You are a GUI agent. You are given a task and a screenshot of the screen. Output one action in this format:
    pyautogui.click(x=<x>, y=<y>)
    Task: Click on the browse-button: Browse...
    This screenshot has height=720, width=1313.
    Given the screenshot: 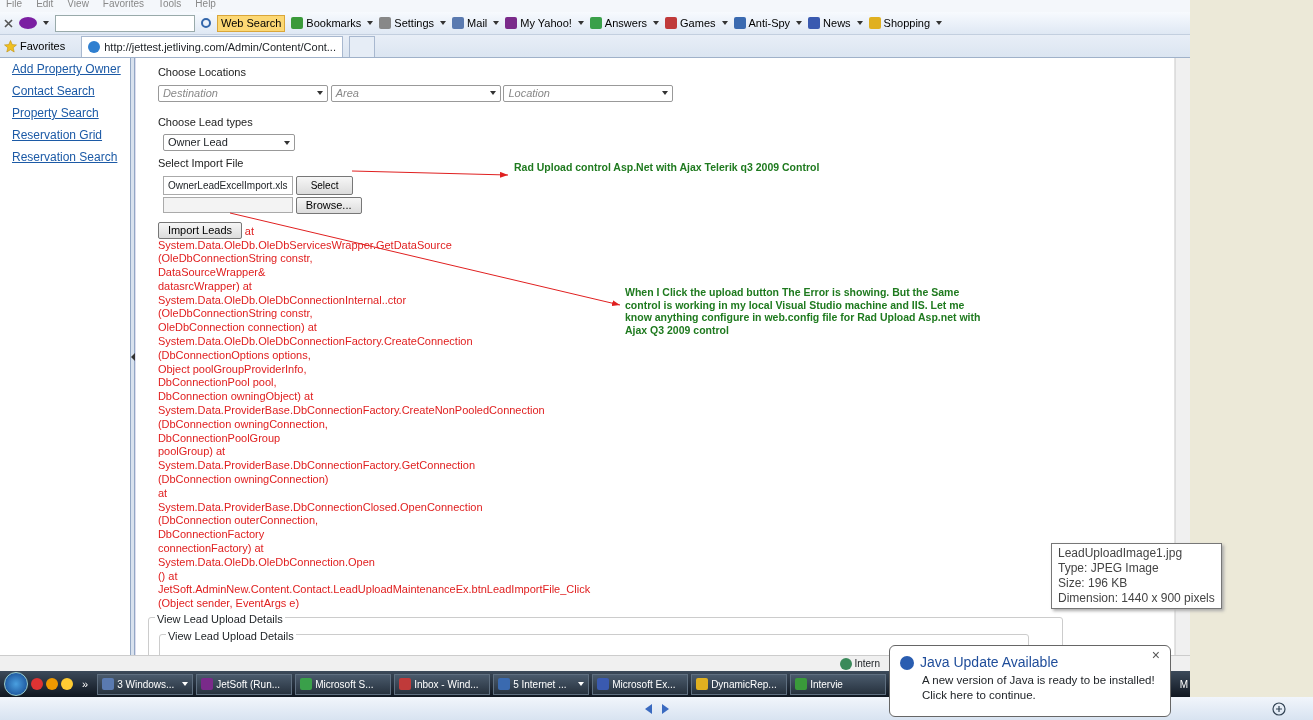 What is the action you would take?
    pyautogui.click(x=328, y=205)
    